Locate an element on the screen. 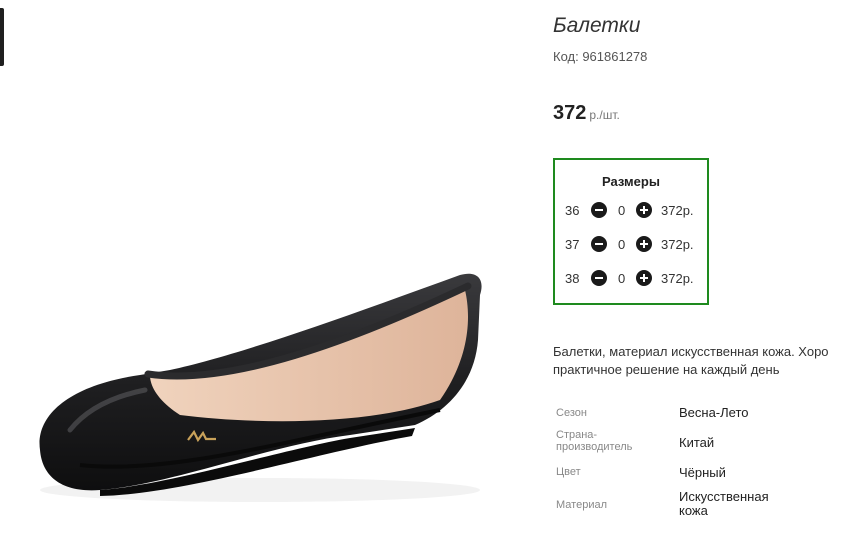 Image resolution: width=853 pixels, height=555 pixels. product-title: Балетки is located at coordinates (597, 25).